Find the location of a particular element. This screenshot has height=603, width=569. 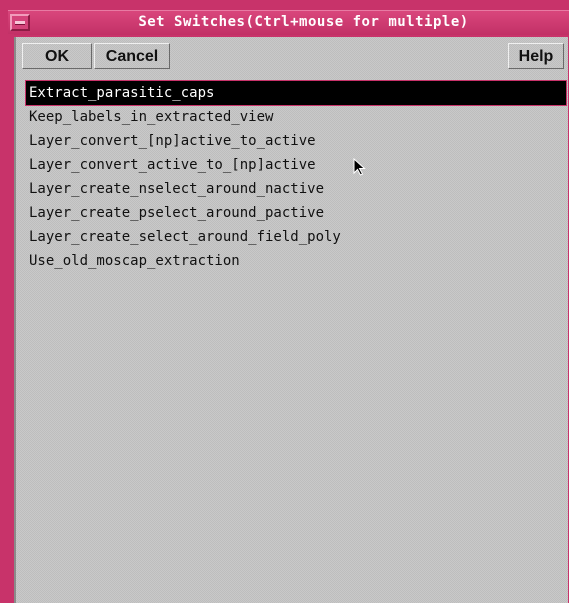

cancel-button: Cancel is located at coordinates (132, 56).